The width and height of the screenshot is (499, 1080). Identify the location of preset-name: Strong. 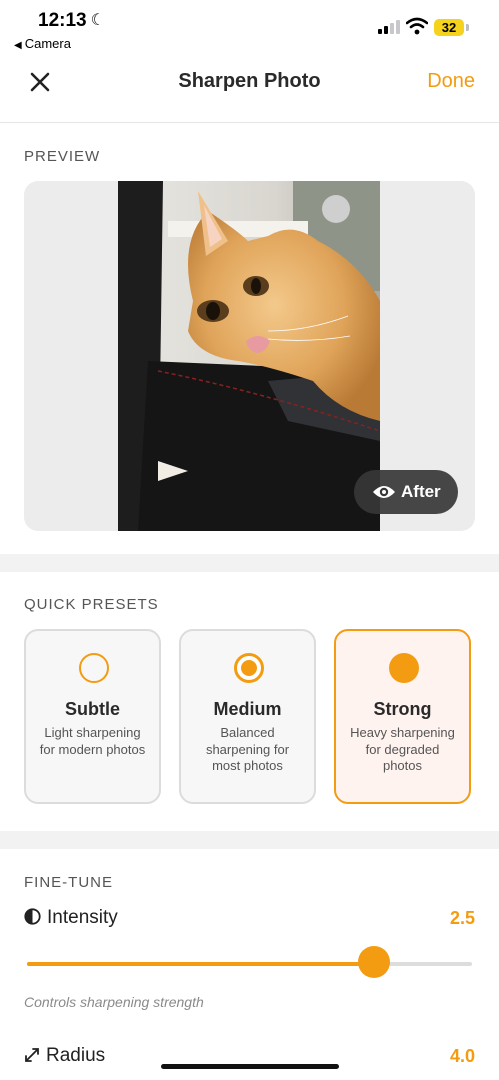
(402, 709).